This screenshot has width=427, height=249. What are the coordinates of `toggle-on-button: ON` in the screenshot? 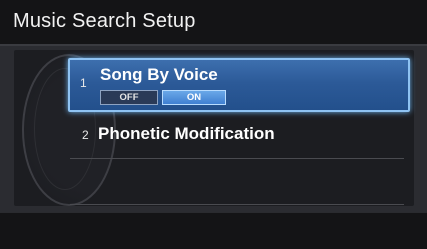 It's located at (194, 97).